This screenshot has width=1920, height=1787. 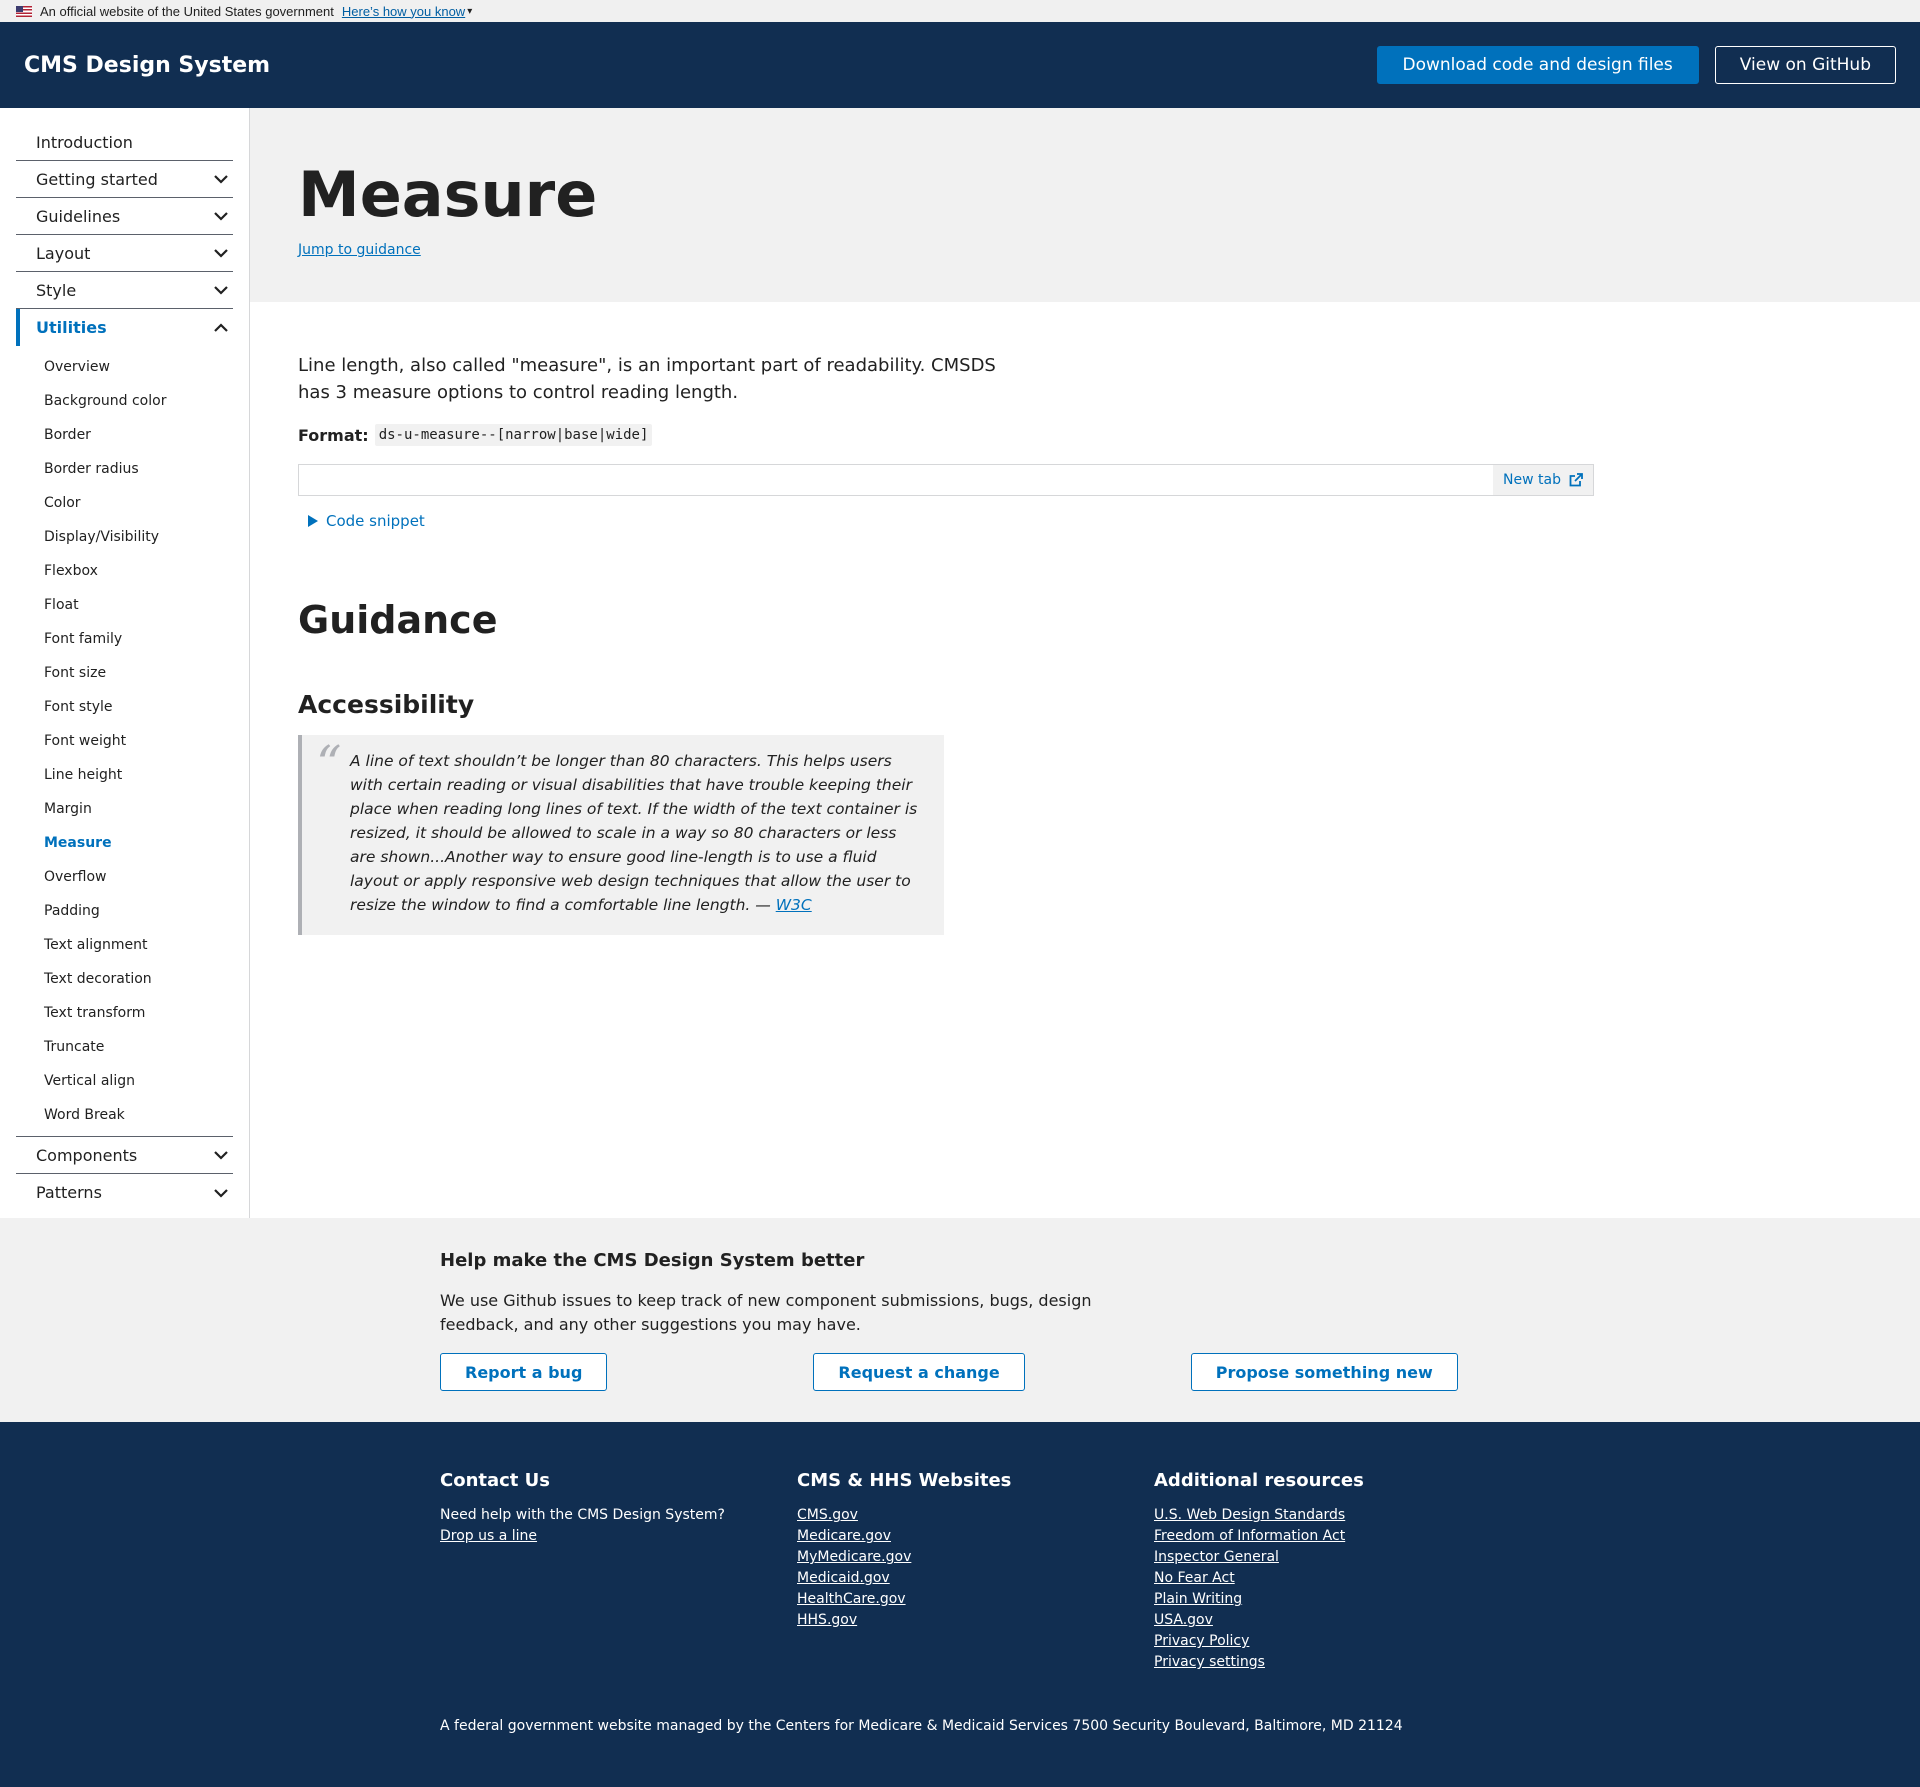 What do you see at coordinates (124, 1081) in the screenshot?
I see `subnav-item-vertical-align: Vertical align` at bounding box center [124, 1081].